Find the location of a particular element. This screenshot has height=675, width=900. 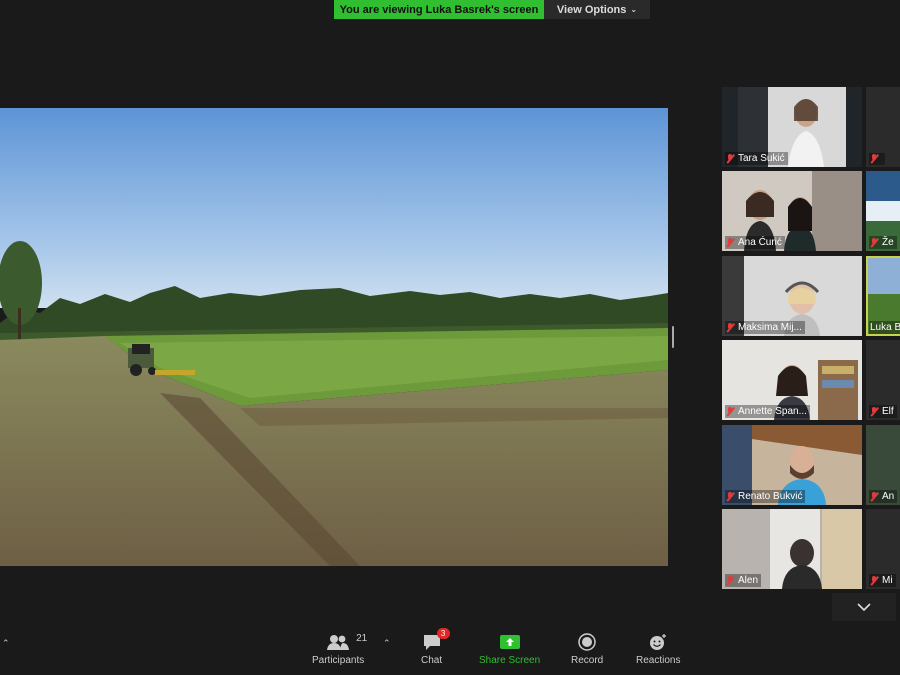

record-icon is located at coordinates (587, 642).